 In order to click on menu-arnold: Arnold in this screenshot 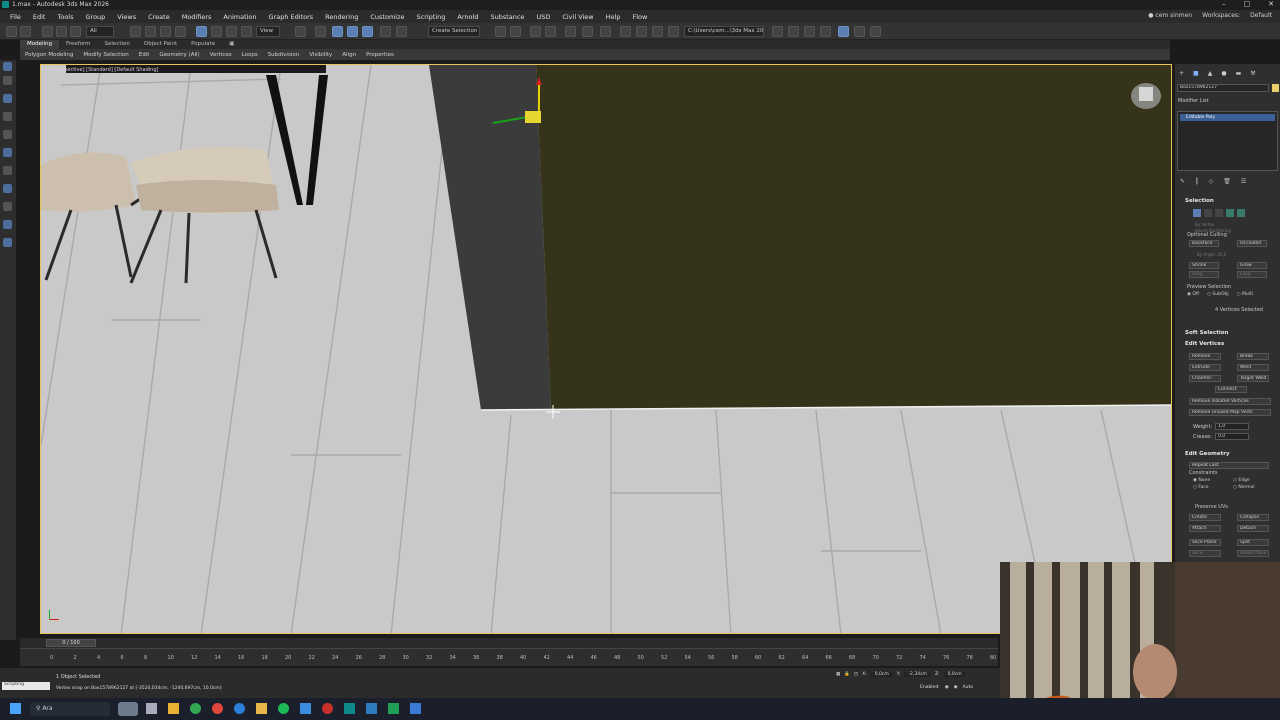, I will do `click(467, 17)`.